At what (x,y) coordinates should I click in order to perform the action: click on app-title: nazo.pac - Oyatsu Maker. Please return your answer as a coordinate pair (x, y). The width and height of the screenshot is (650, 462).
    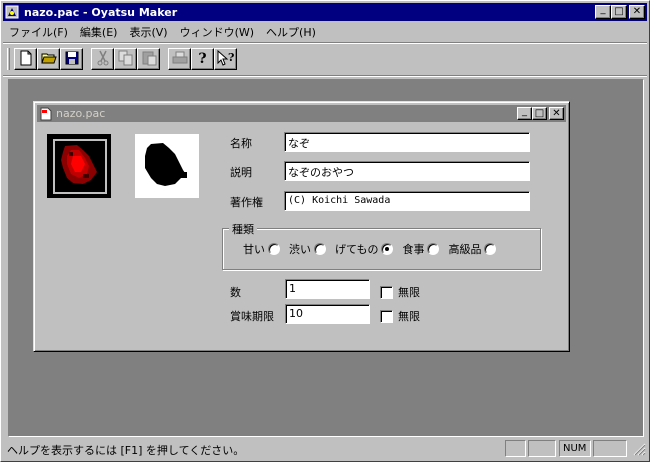
    Looking at the image, I should click on (101, 12).